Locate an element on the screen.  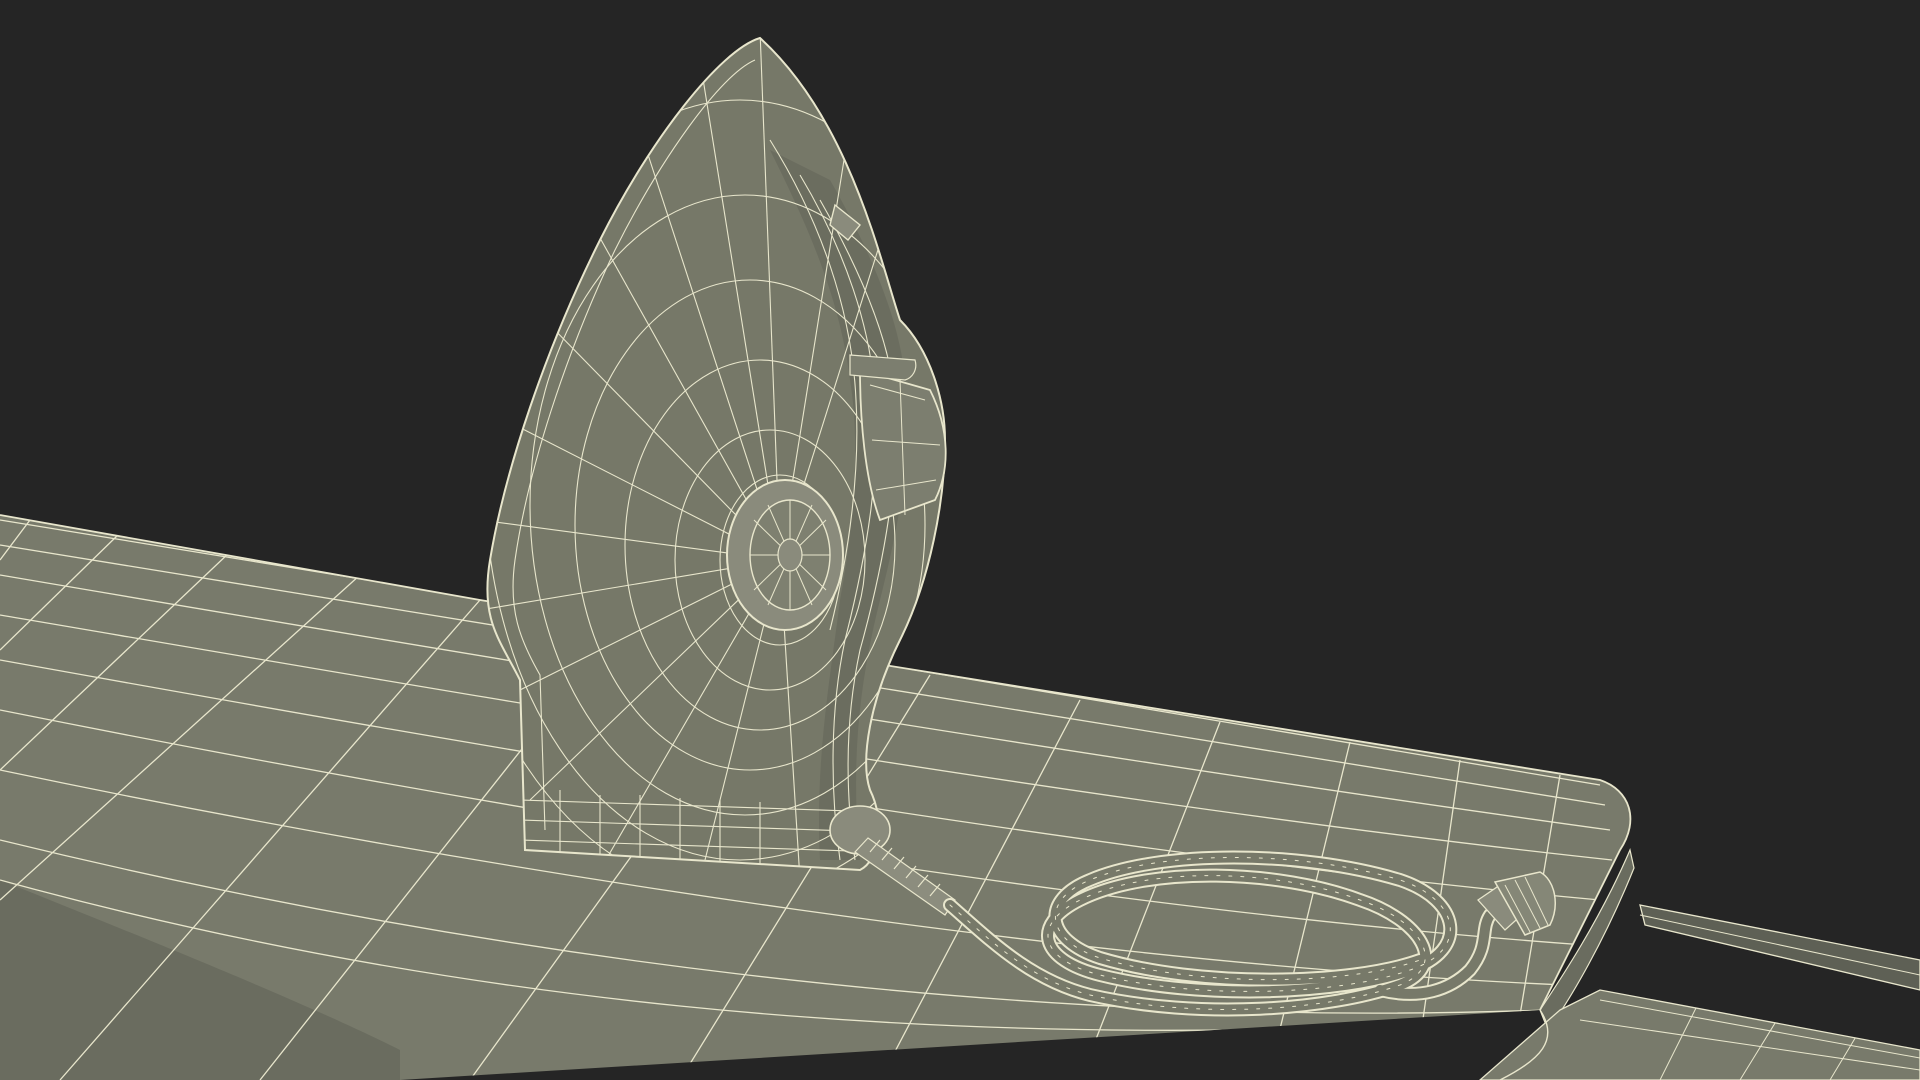
water-filler is located at coordinates (883, 367).